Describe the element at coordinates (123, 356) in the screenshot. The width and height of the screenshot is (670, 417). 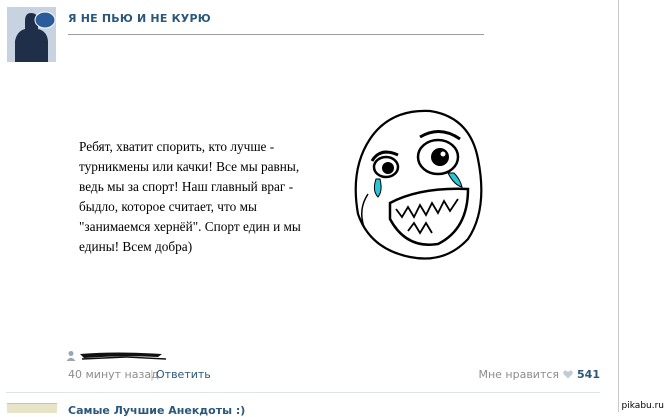
I see `redacted-username` at that location.